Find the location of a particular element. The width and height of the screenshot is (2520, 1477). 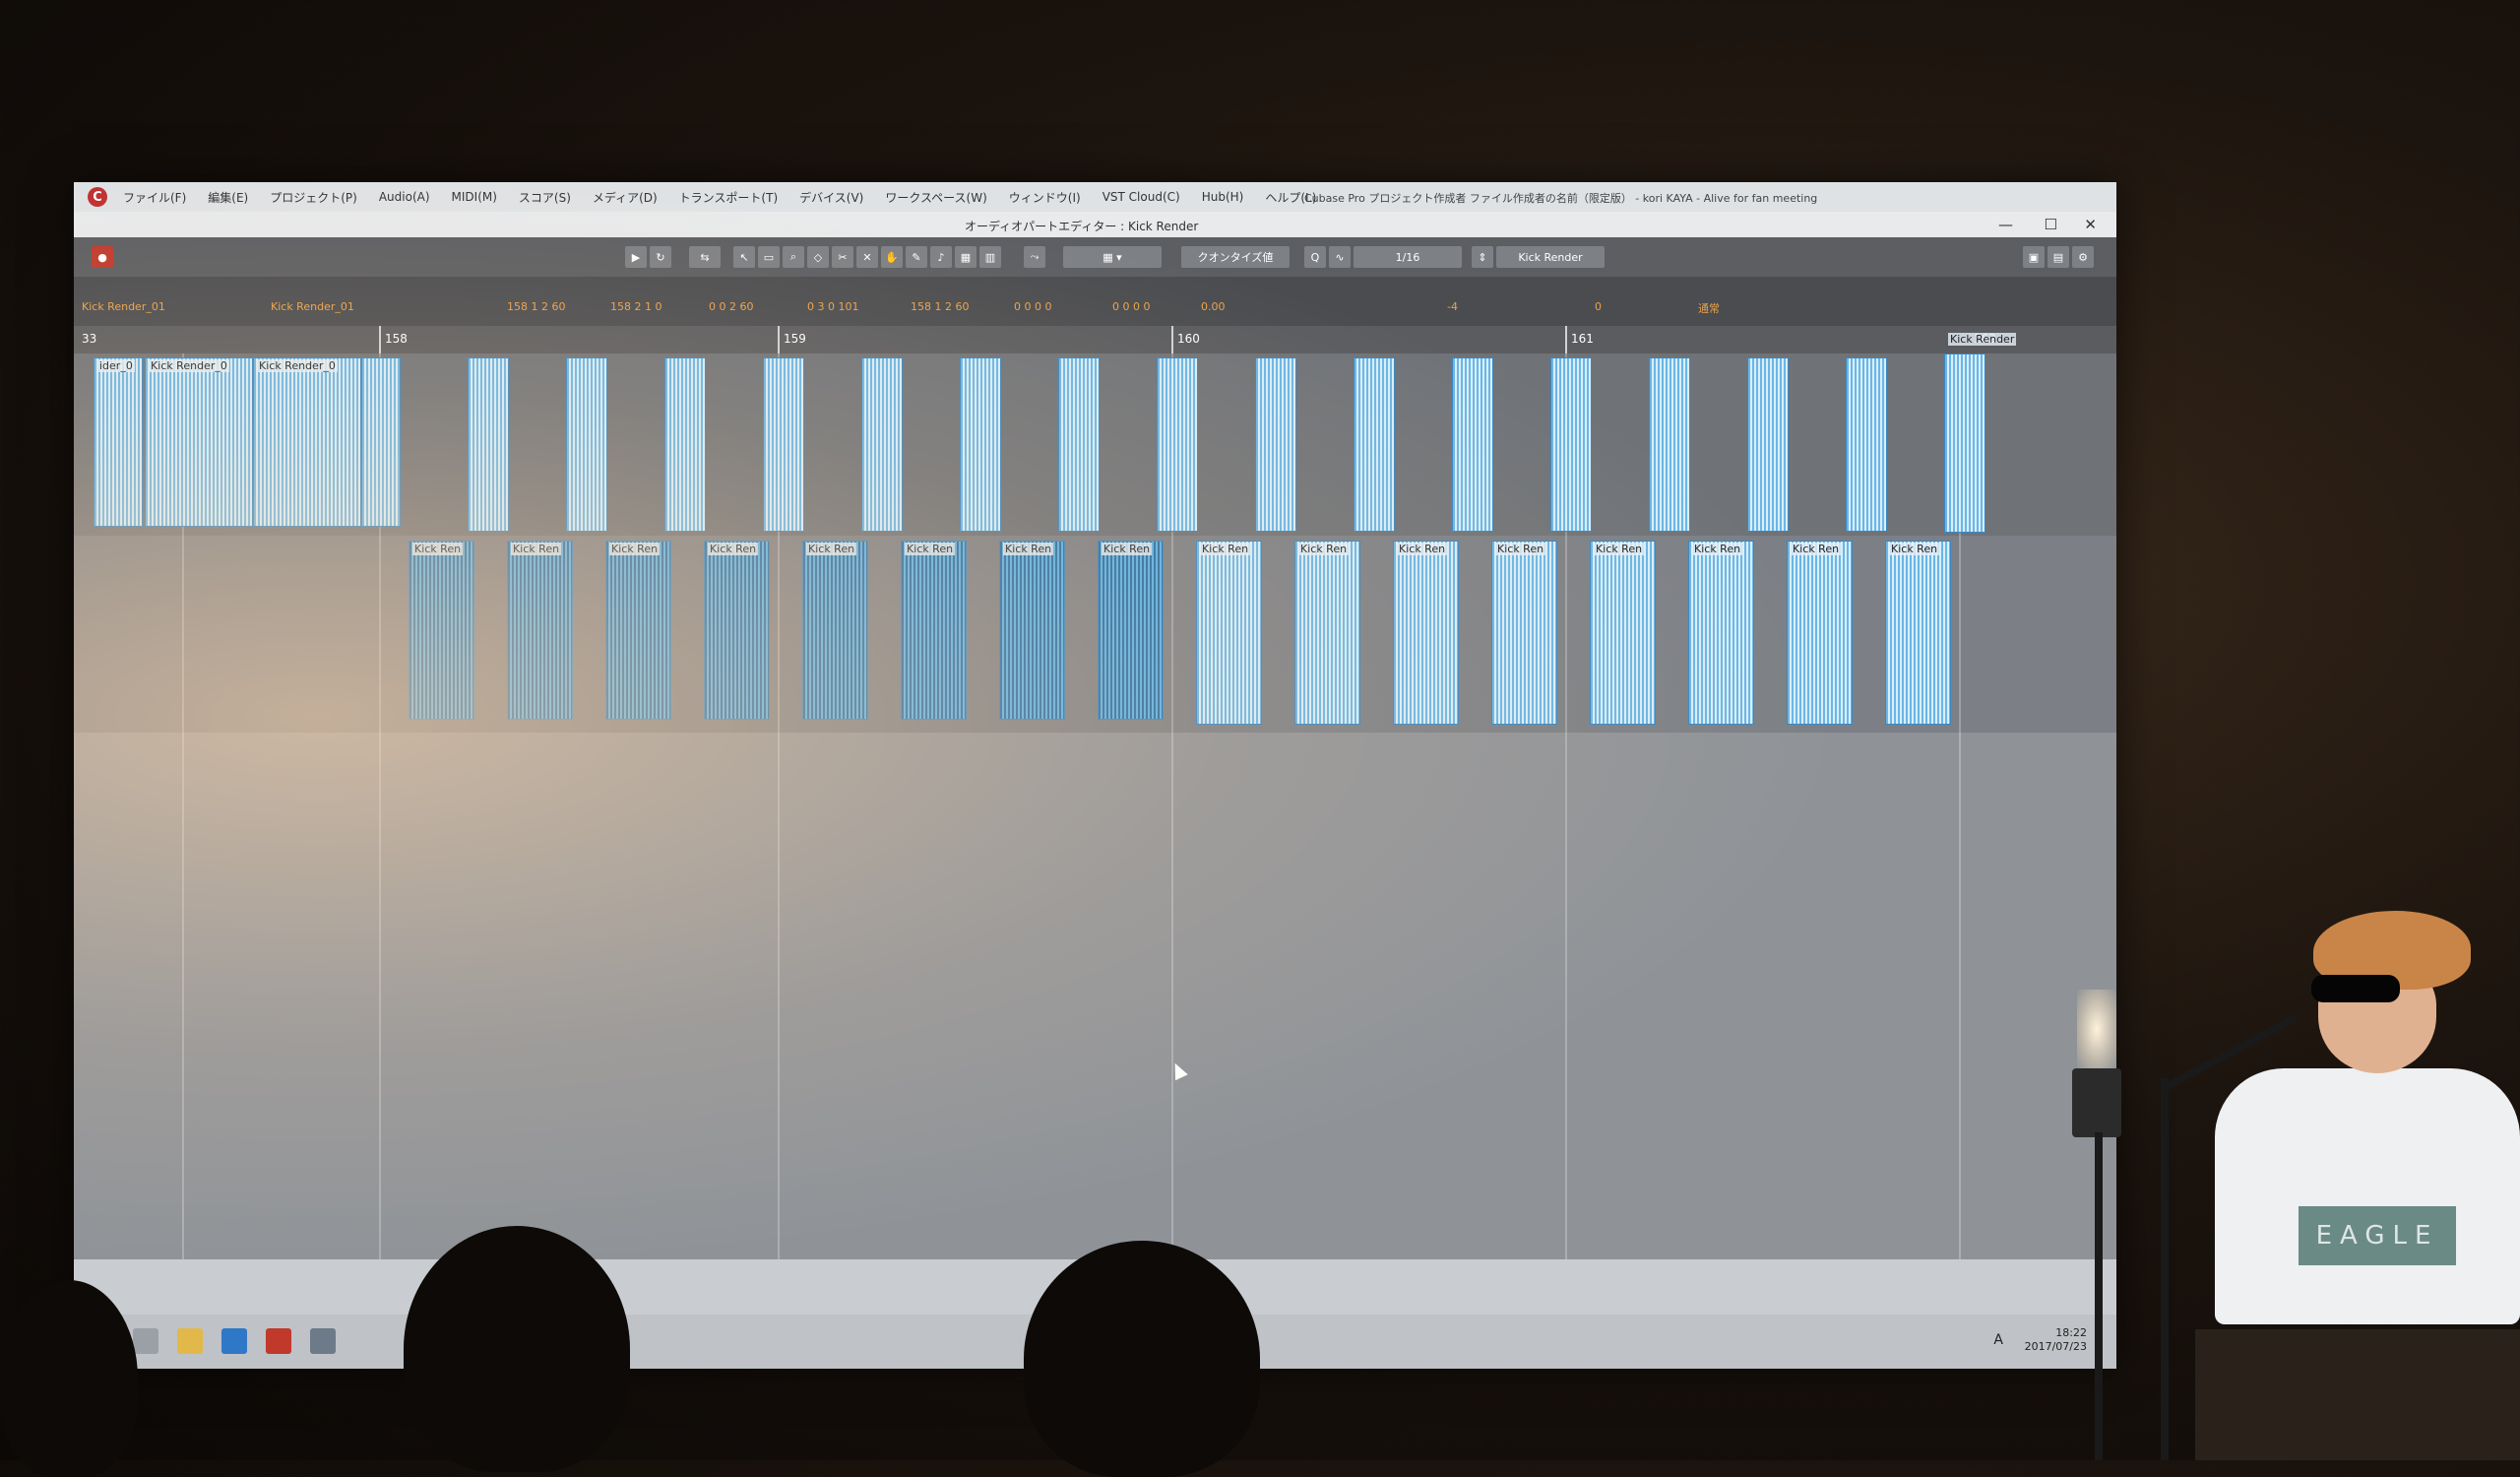

menu-media: メディア(D) is located at coordinates (625, 198).